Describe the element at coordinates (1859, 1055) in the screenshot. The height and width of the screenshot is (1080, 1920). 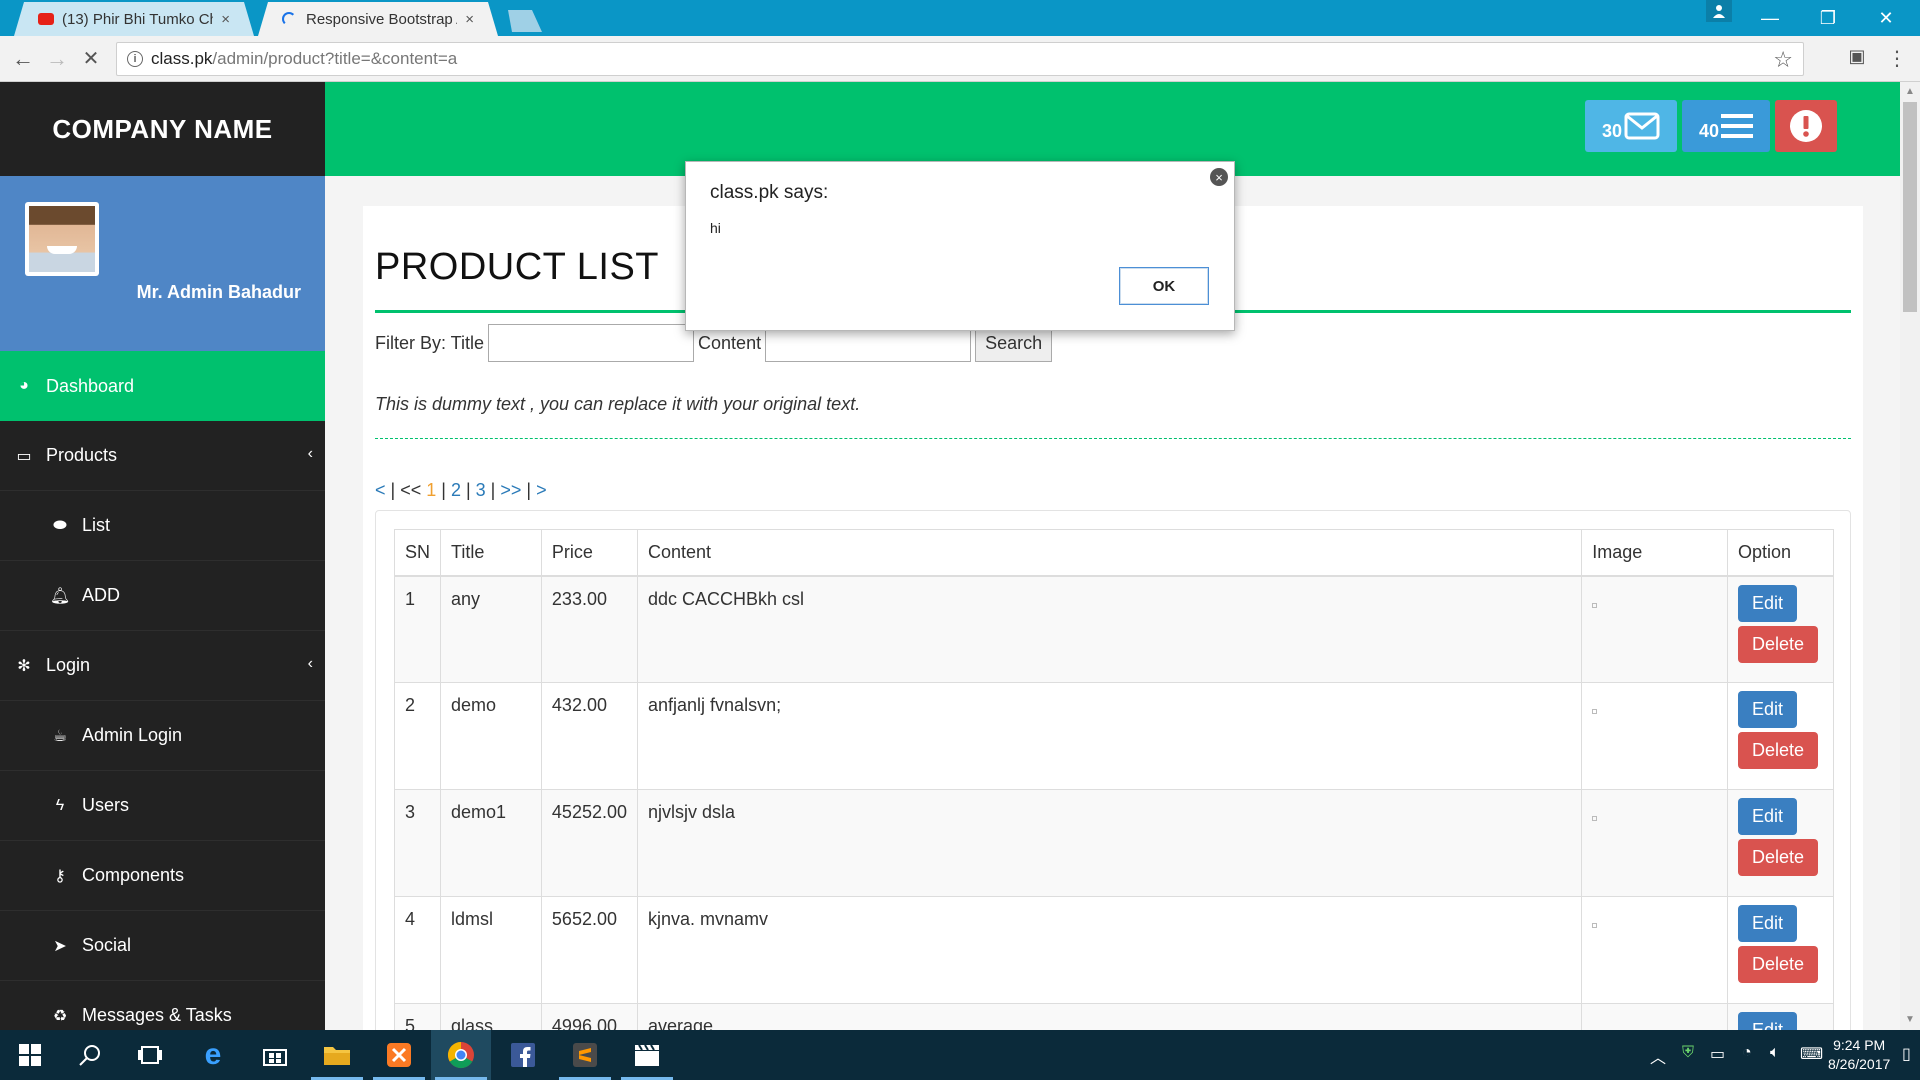
I see `system-clock: 9:24 PM 8/26/2017` at that location.